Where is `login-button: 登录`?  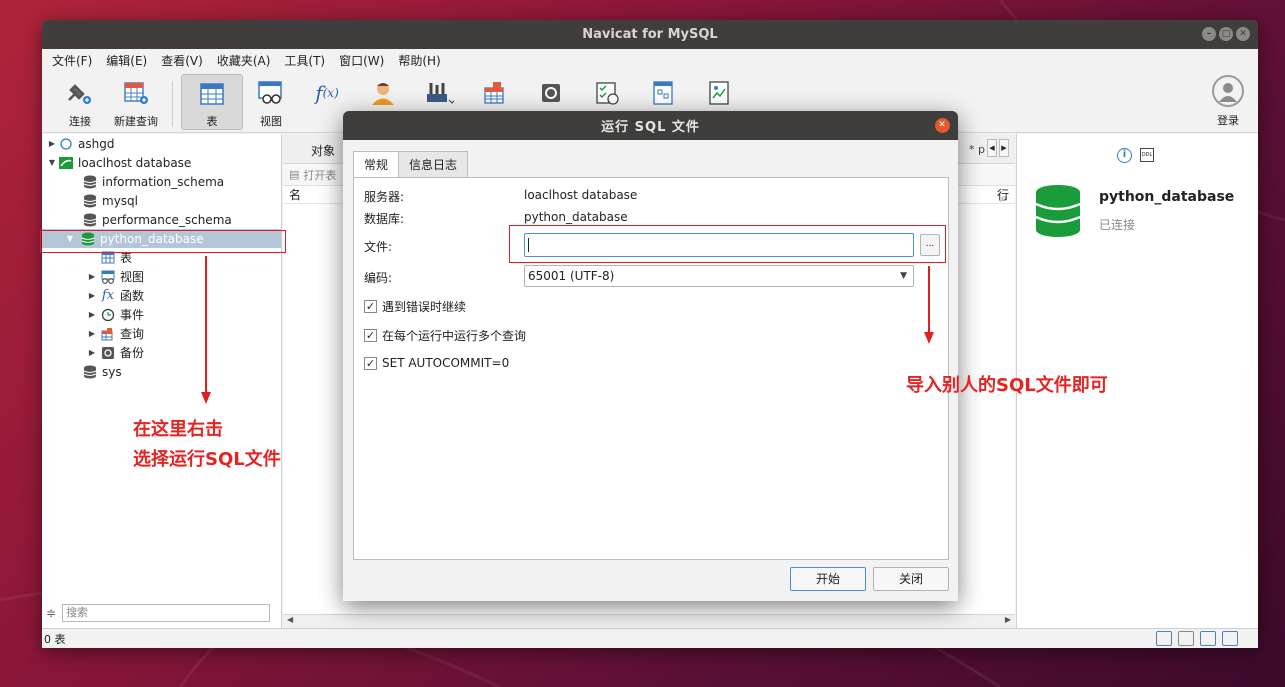 login-button: 登录 is located at coordinates (1228, 101).